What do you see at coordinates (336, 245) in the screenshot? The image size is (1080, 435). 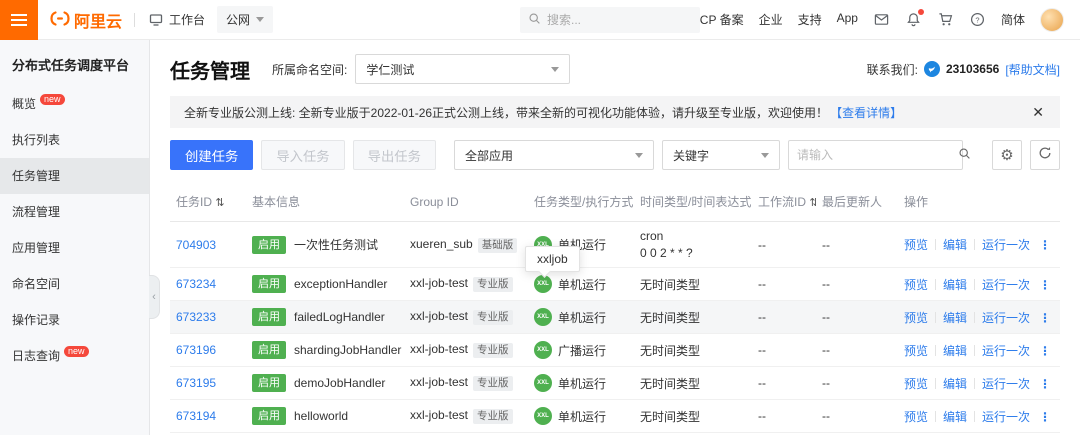 I see `task-name: 一次性任务测试` at bounding box center [336, 245].